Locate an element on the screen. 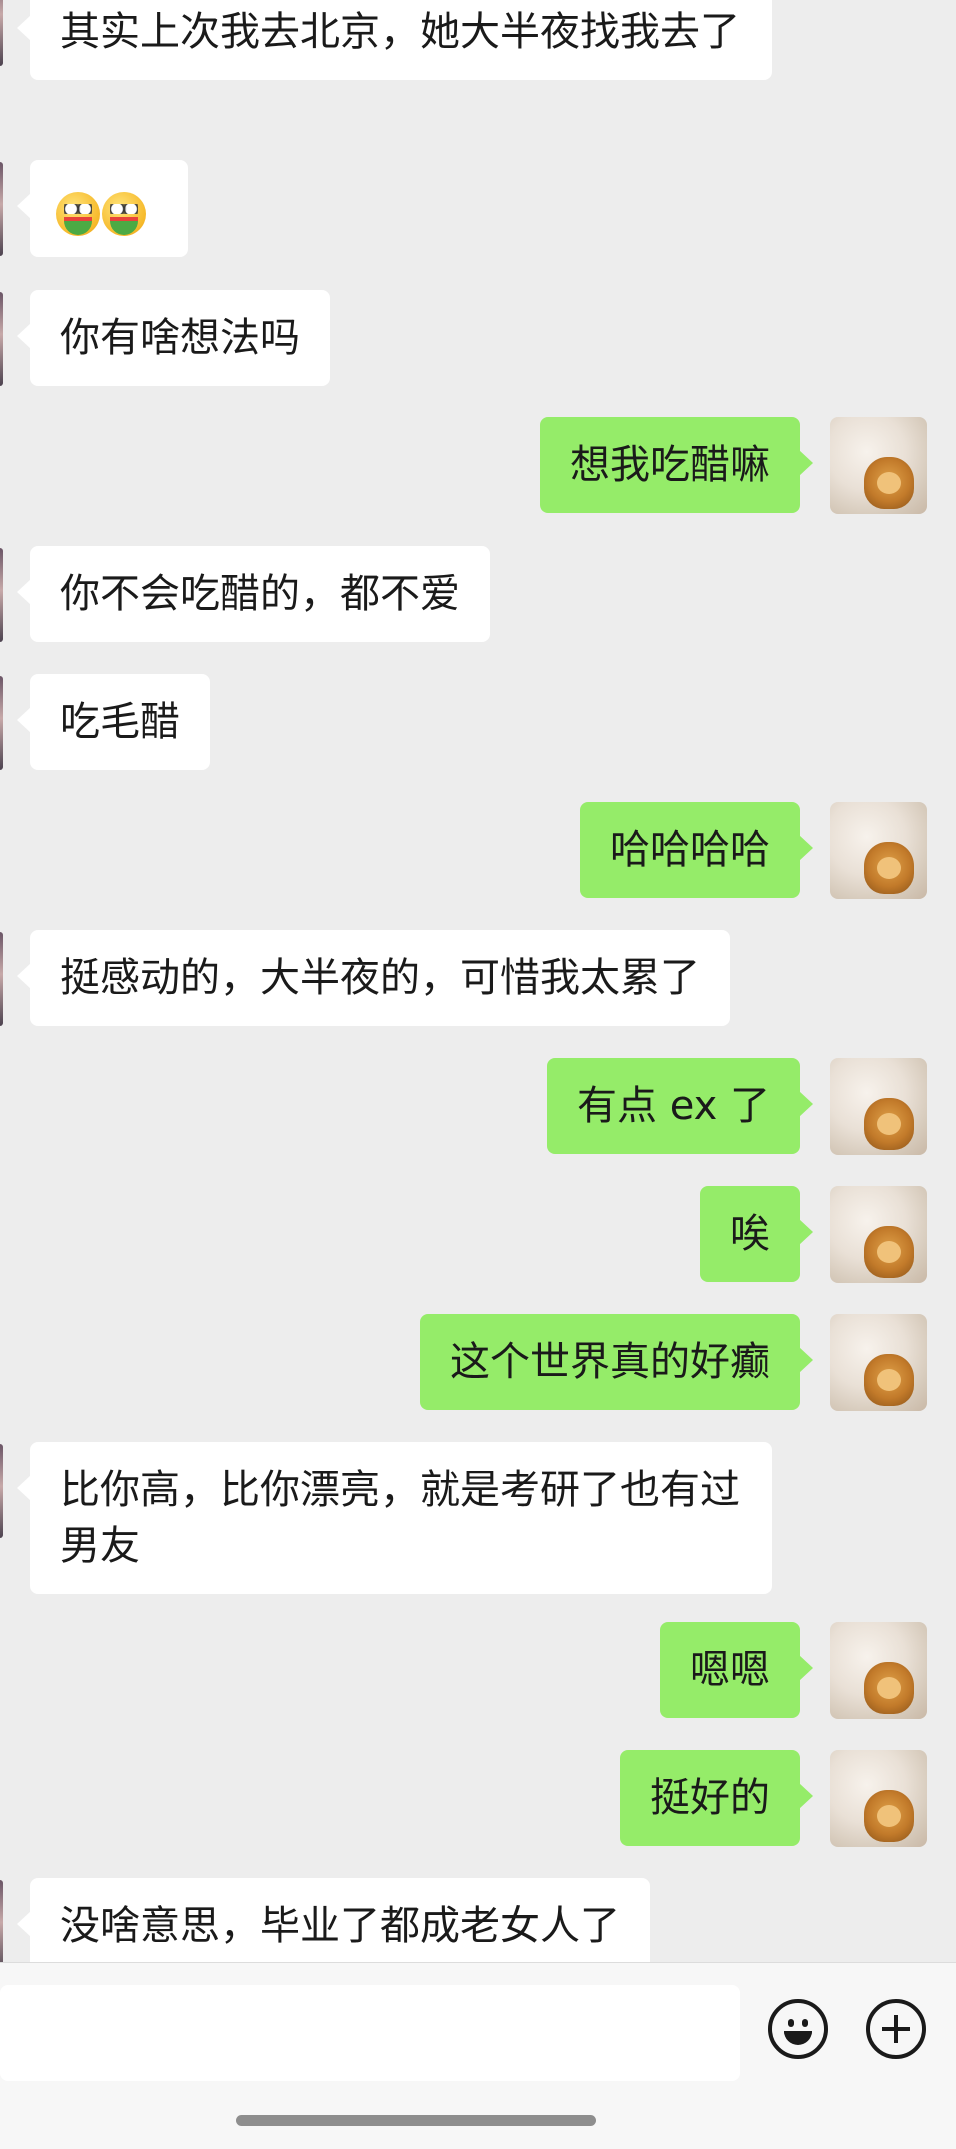  plus-circle-icon is located at coordinates (896, 2029).